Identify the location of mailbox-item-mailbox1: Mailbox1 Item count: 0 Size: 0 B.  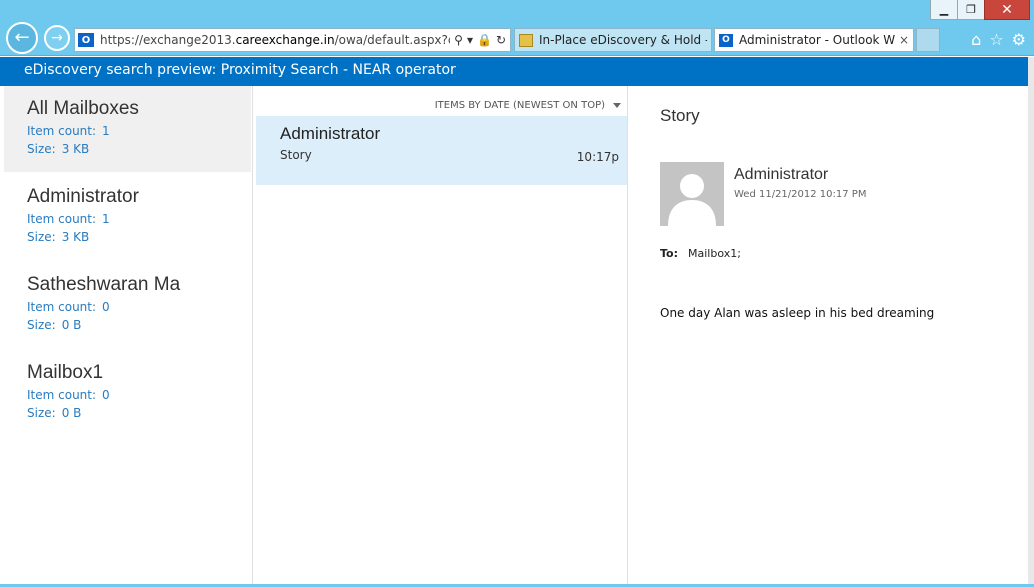
(127, 393).